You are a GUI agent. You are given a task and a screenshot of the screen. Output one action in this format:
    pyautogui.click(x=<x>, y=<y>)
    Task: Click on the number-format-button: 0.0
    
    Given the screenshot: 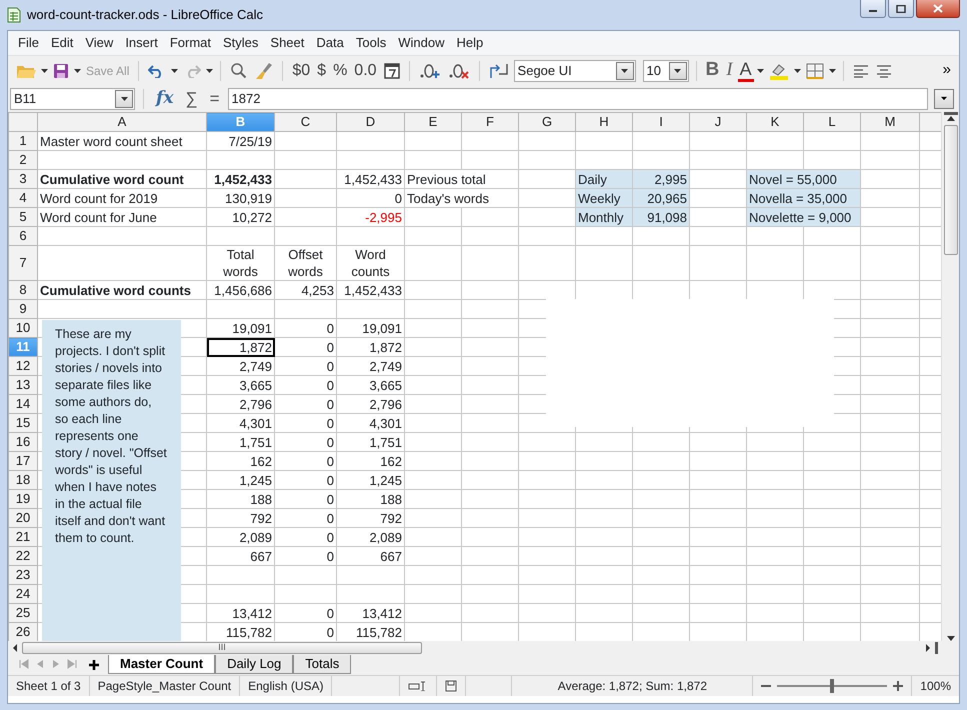 What is the action you would take?
    pyautogui.click(x=365, y=70)
    